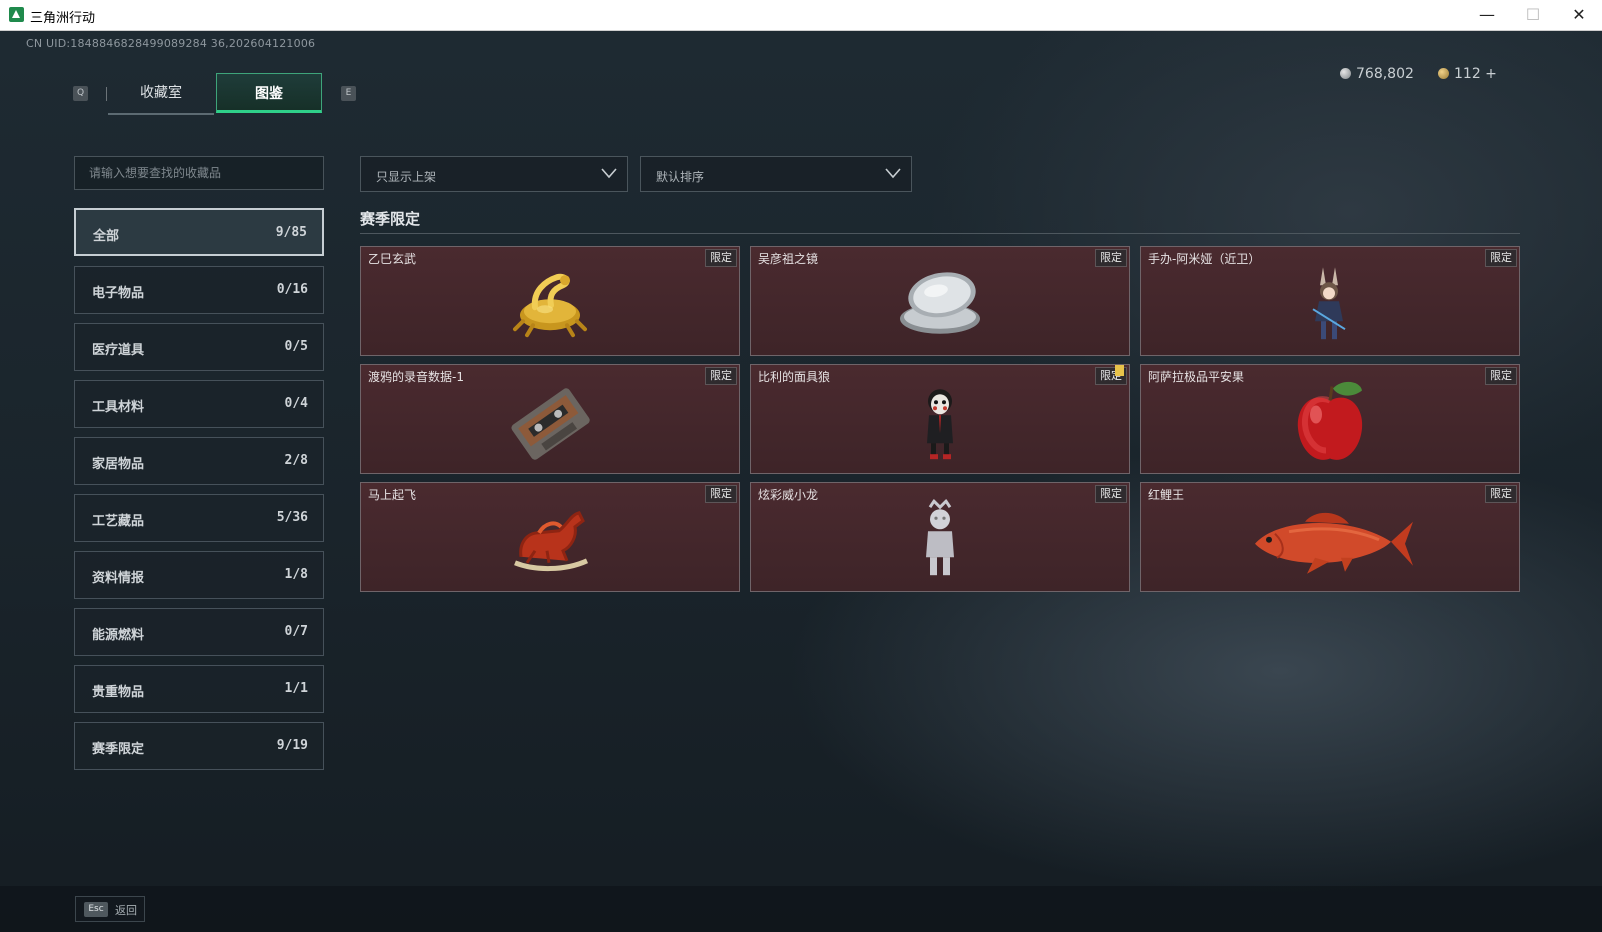  Describe the element at coordinates (269, 93) in the screenshot. I see `tab-codex: 图鉴` at that location.